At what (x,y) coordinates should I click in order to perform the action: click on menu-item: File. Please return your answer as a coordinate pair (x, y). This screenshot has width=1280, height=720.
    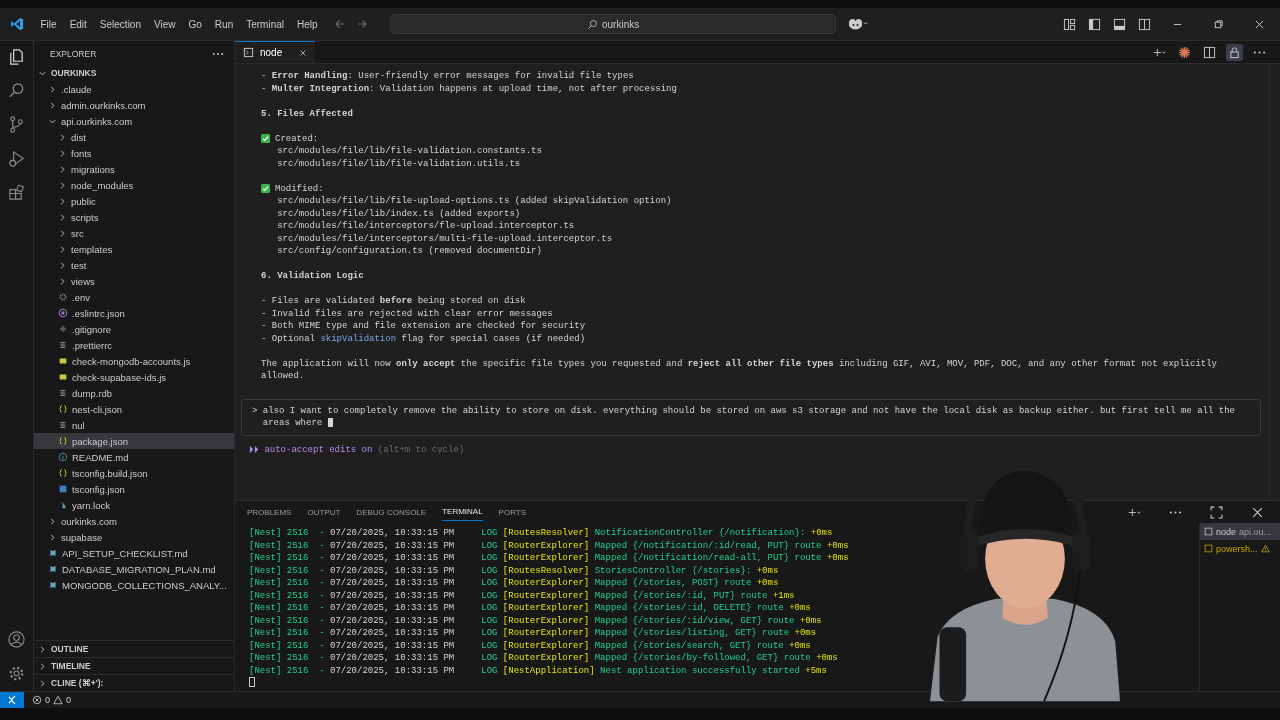
    Looking at the image, I should click on (49, 24).